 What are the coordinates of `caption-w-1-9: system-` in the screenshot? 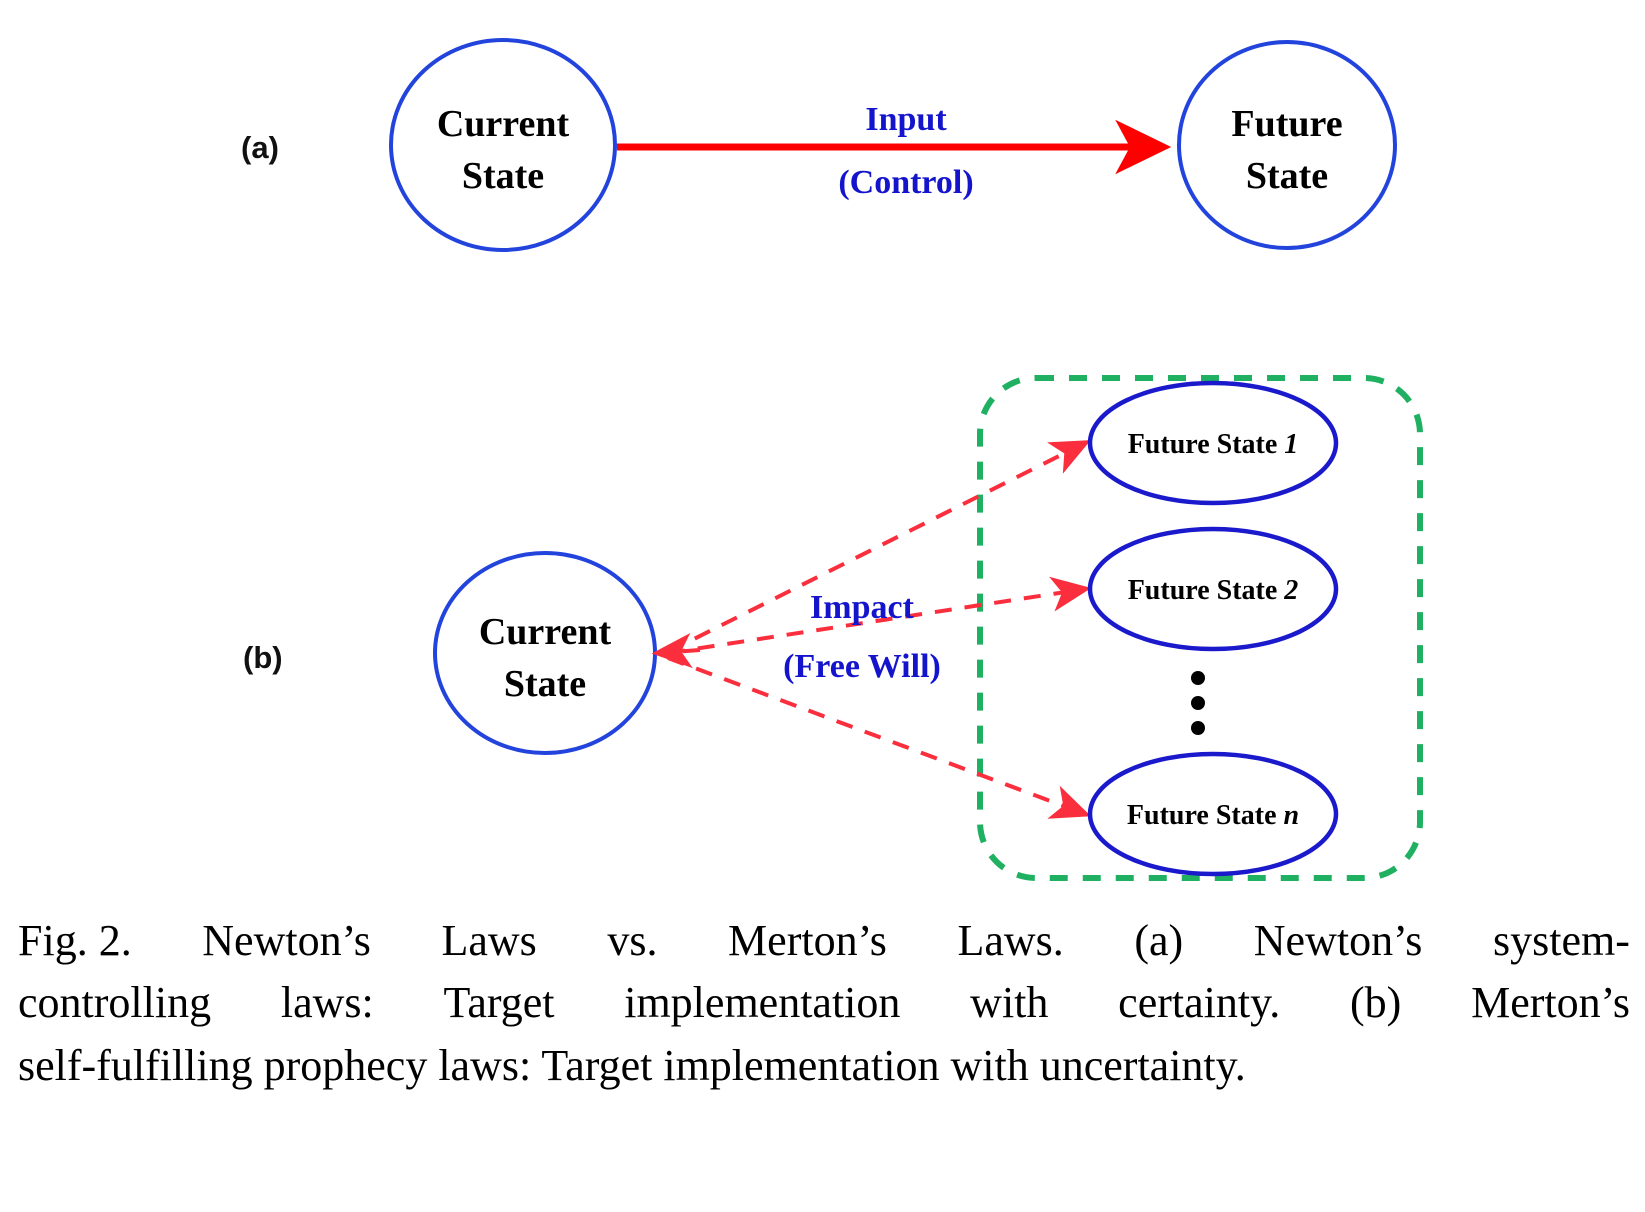 It's located at (1561, 940).